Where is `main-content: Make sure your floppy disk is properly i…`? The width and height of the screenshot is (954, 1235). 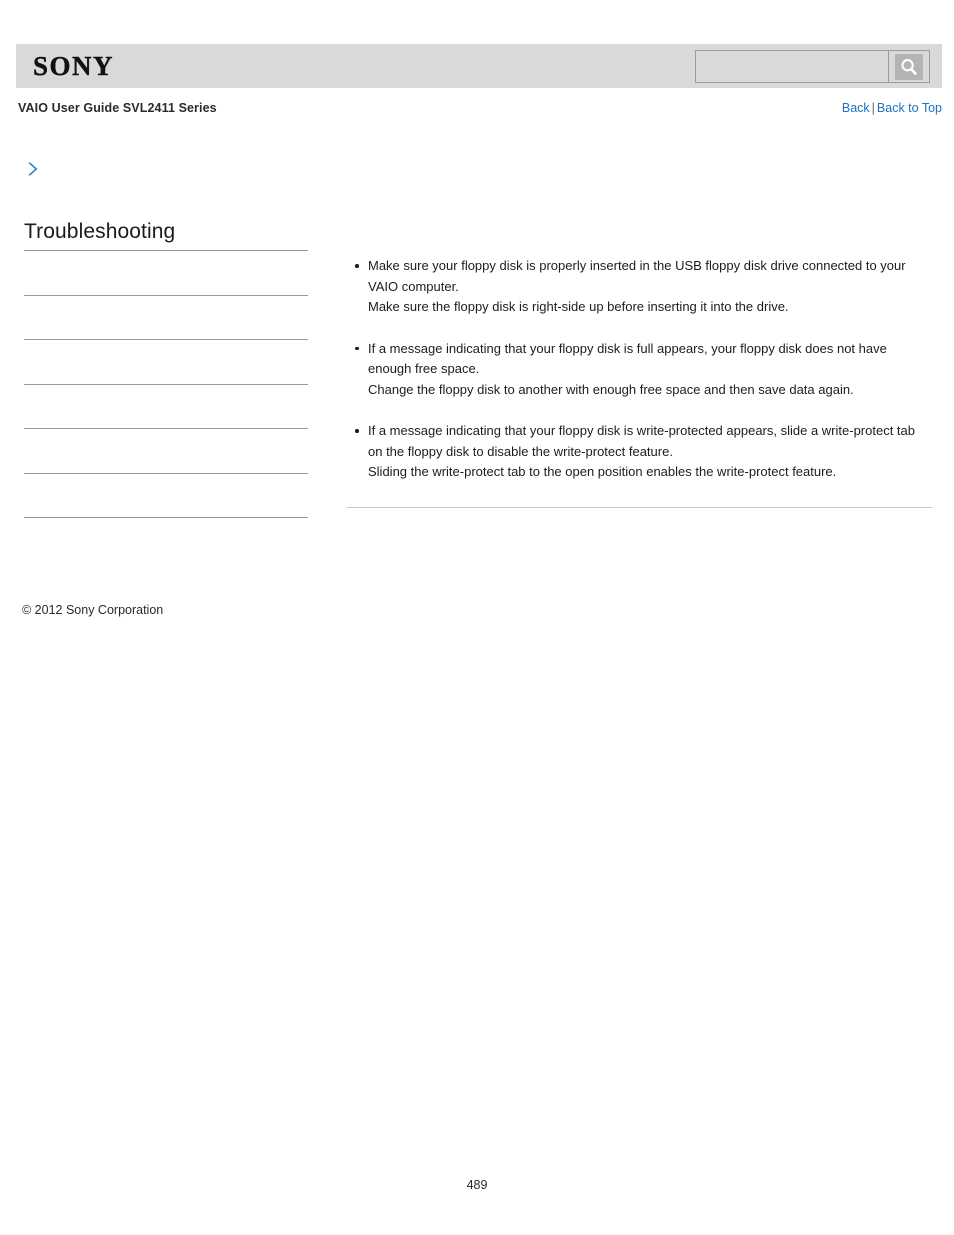 main-content: Make sure your floppy disk is properly i… is located at coordinates (639, 382).